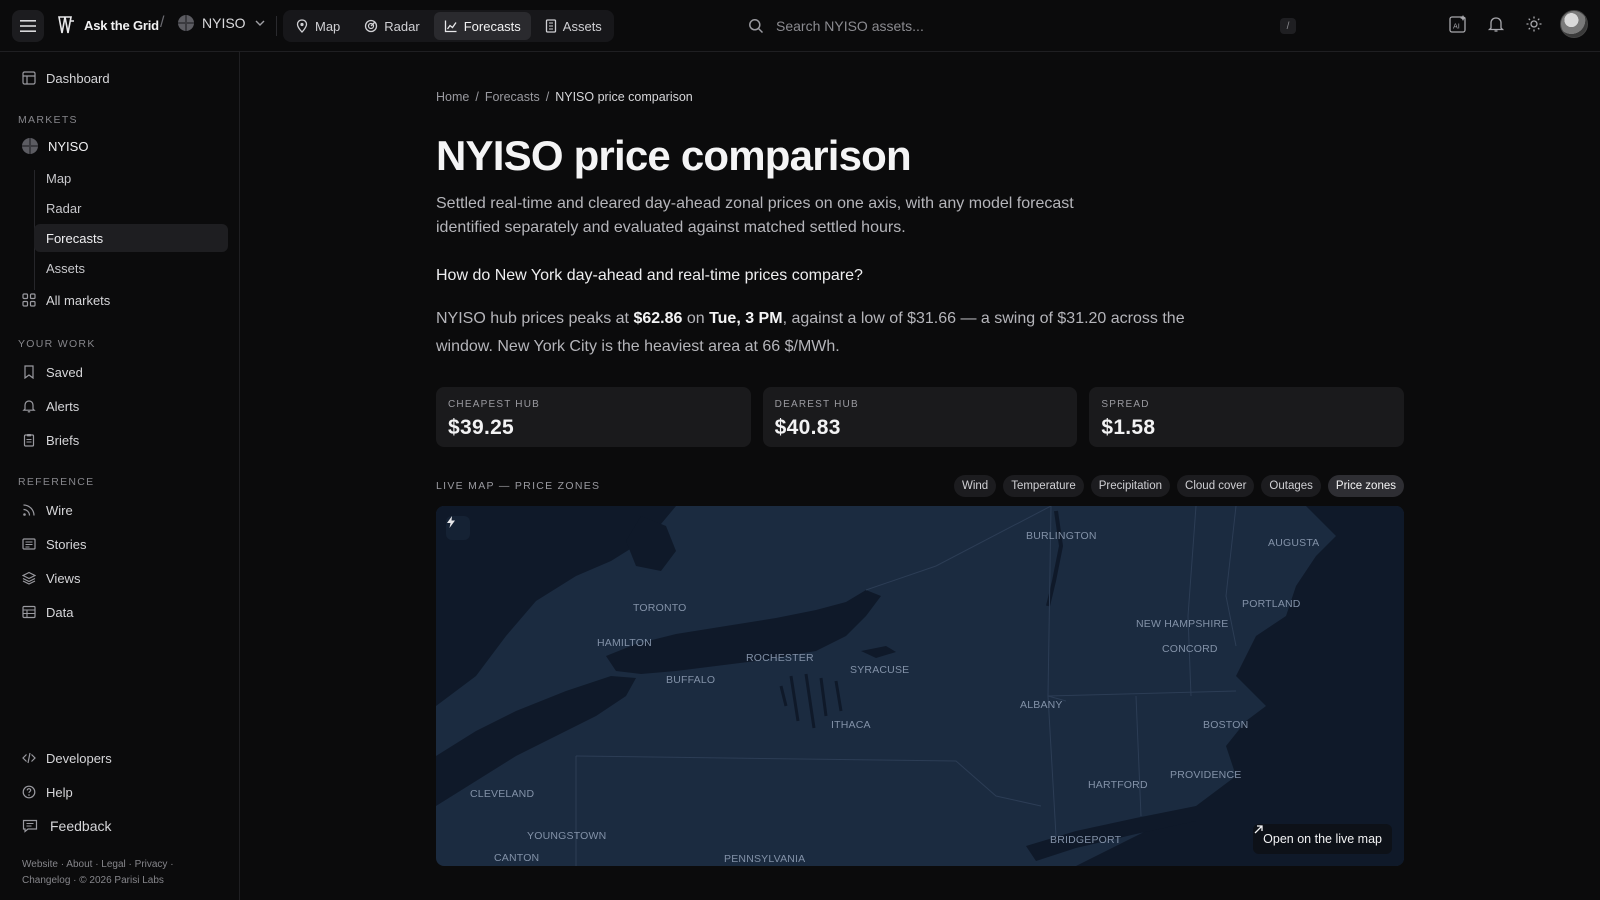 This screenshot has height=900, width=1600. Describe the element at coordinates (1142, 693) in the screenshot. I see `ma-border` at that location.